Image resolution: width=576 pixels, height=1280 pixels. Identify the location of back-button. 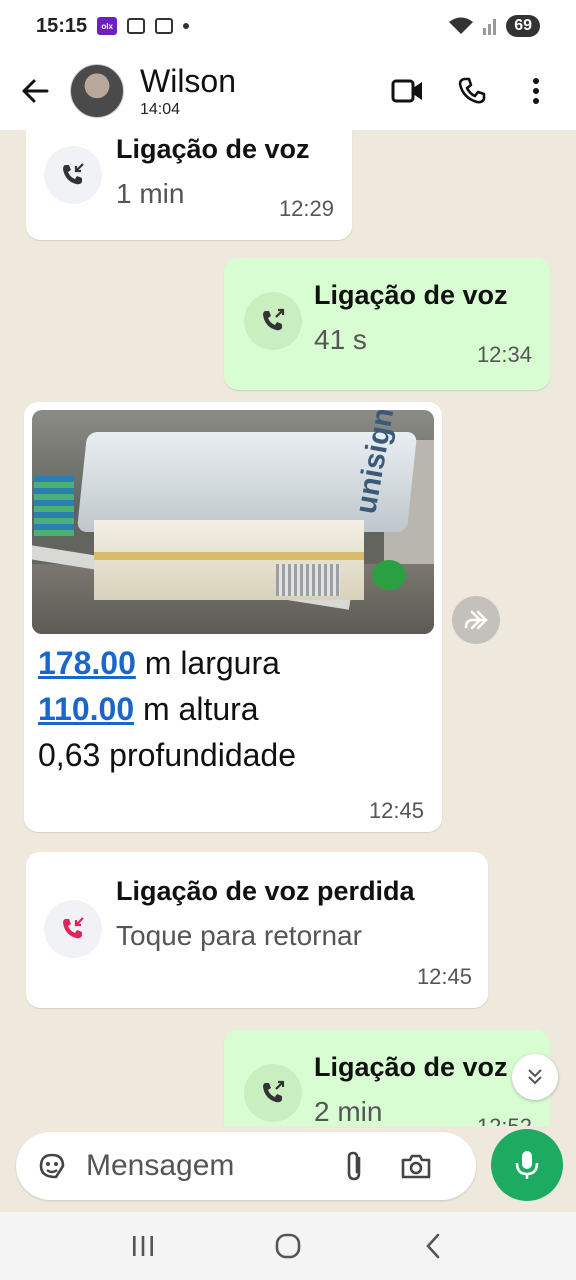
(35, 91).